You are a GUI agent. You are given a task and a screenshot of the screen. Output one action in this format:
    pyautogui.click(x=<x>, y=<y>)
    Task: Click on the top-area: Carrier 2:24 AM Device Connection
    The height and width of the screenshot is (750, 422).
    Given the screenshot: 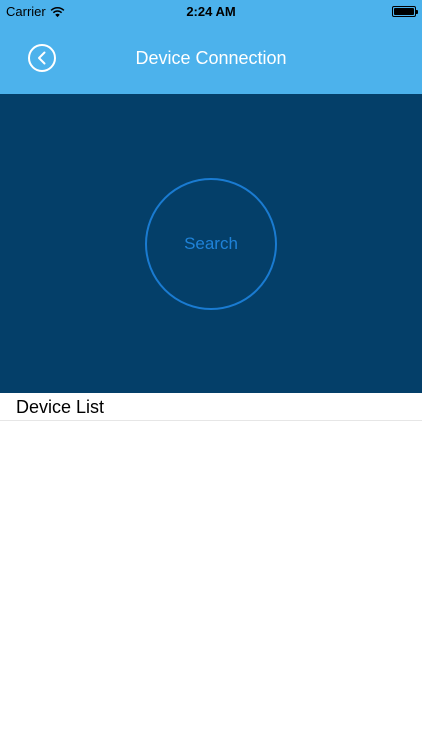 What is the action you would take?
    pyautogui.click(x=211, y=47)
    